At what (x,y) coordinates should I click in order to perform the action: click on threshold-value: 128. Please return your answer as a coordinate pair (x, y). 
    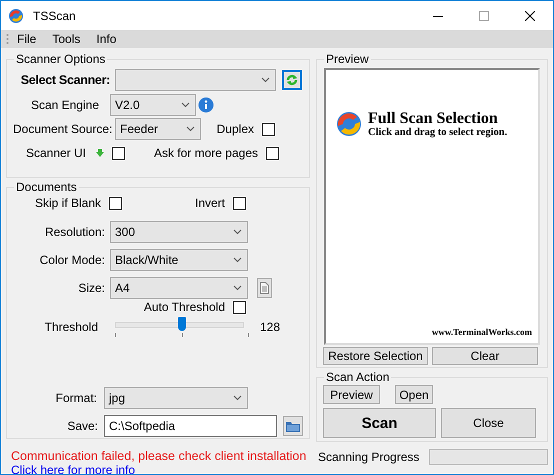
    Looking at the image, I should click on (270, 327).